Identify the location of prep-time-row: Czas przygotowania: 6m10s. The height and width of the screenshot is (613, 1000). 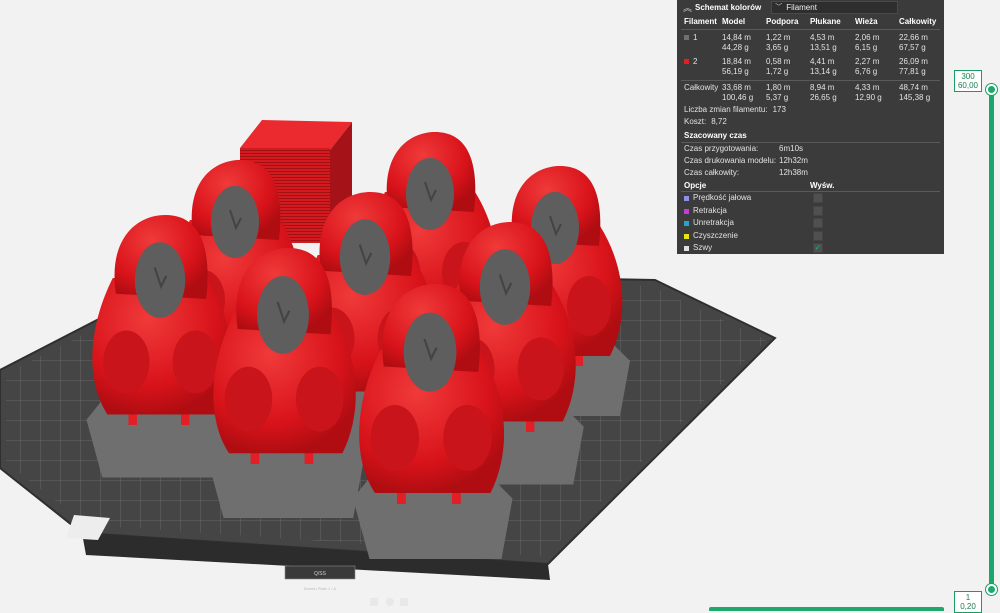
(810, 149).